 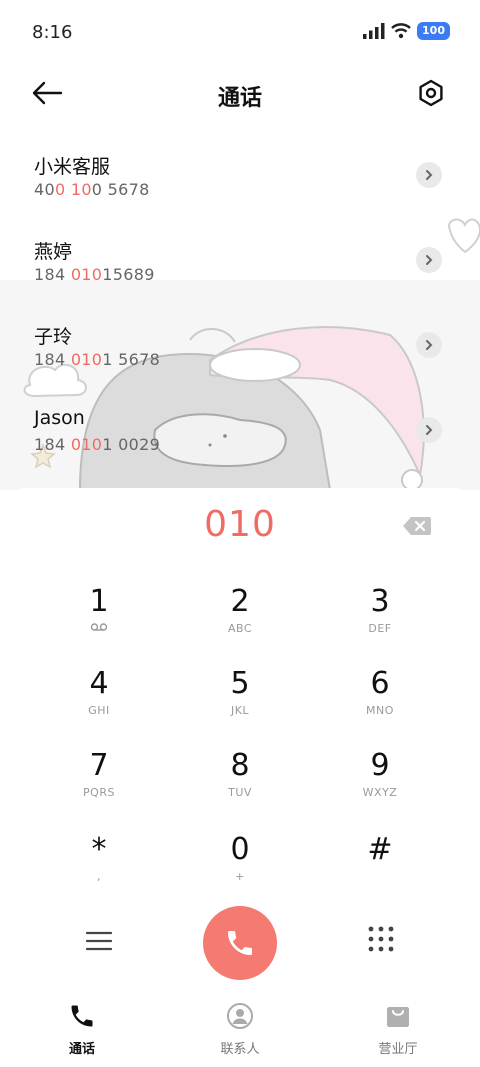 What do you see at coordinates (82, 1029) in the screenshot?
I see `nav-tab-calls: 通话` at bounding box center [82, 1029].